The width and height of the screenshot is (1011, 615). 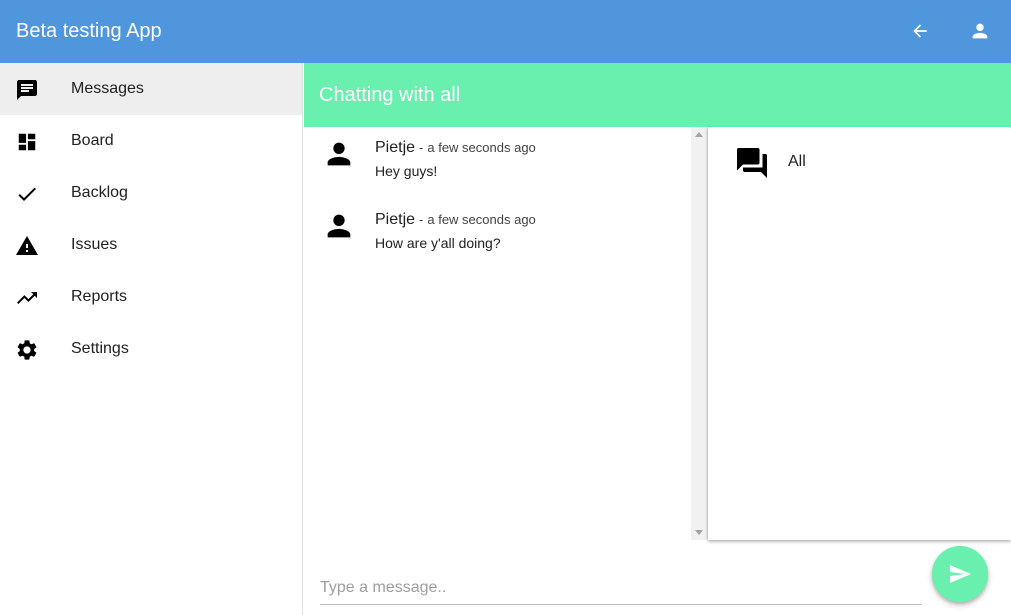 I want to click on sidebar-item-issues: Issues, so click(x=151, y=245).